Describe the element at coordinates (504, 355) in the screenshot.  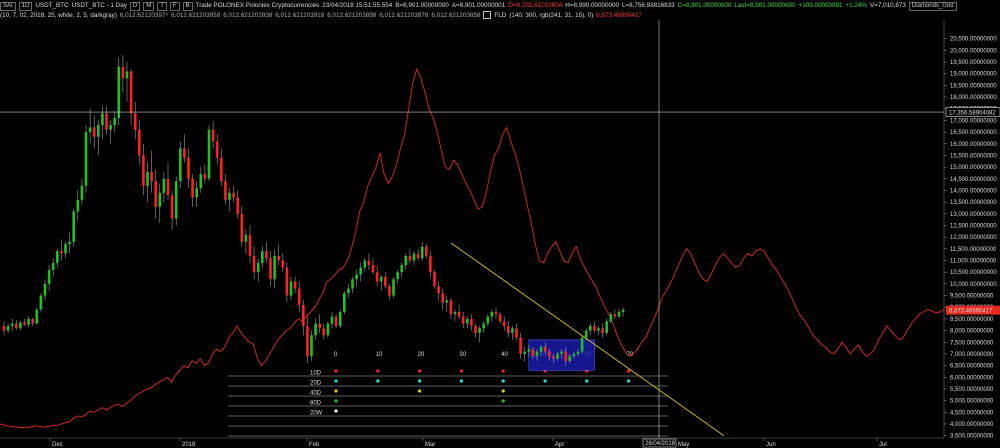
I see `cycle-count-label: 40` at that location.